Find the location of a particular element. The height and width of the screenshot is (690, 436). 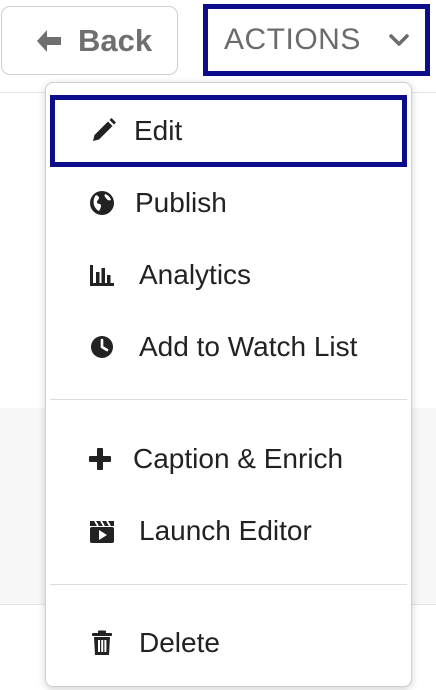

menu-item-launch-editor: Launch Editor is located at coordinates (228, 531).